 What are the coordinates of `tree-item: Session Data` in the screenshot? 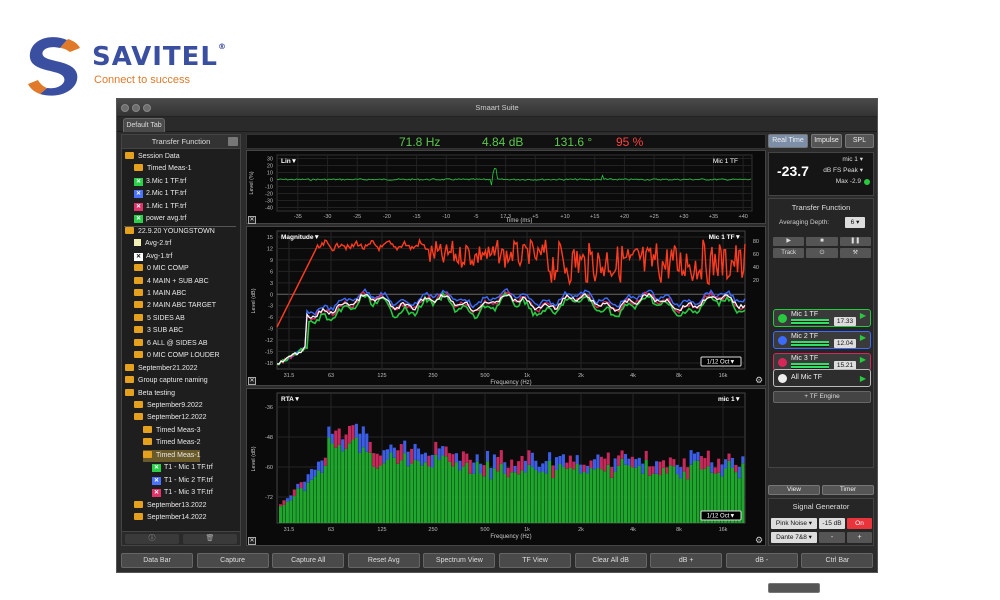 It's located at (152, 157).